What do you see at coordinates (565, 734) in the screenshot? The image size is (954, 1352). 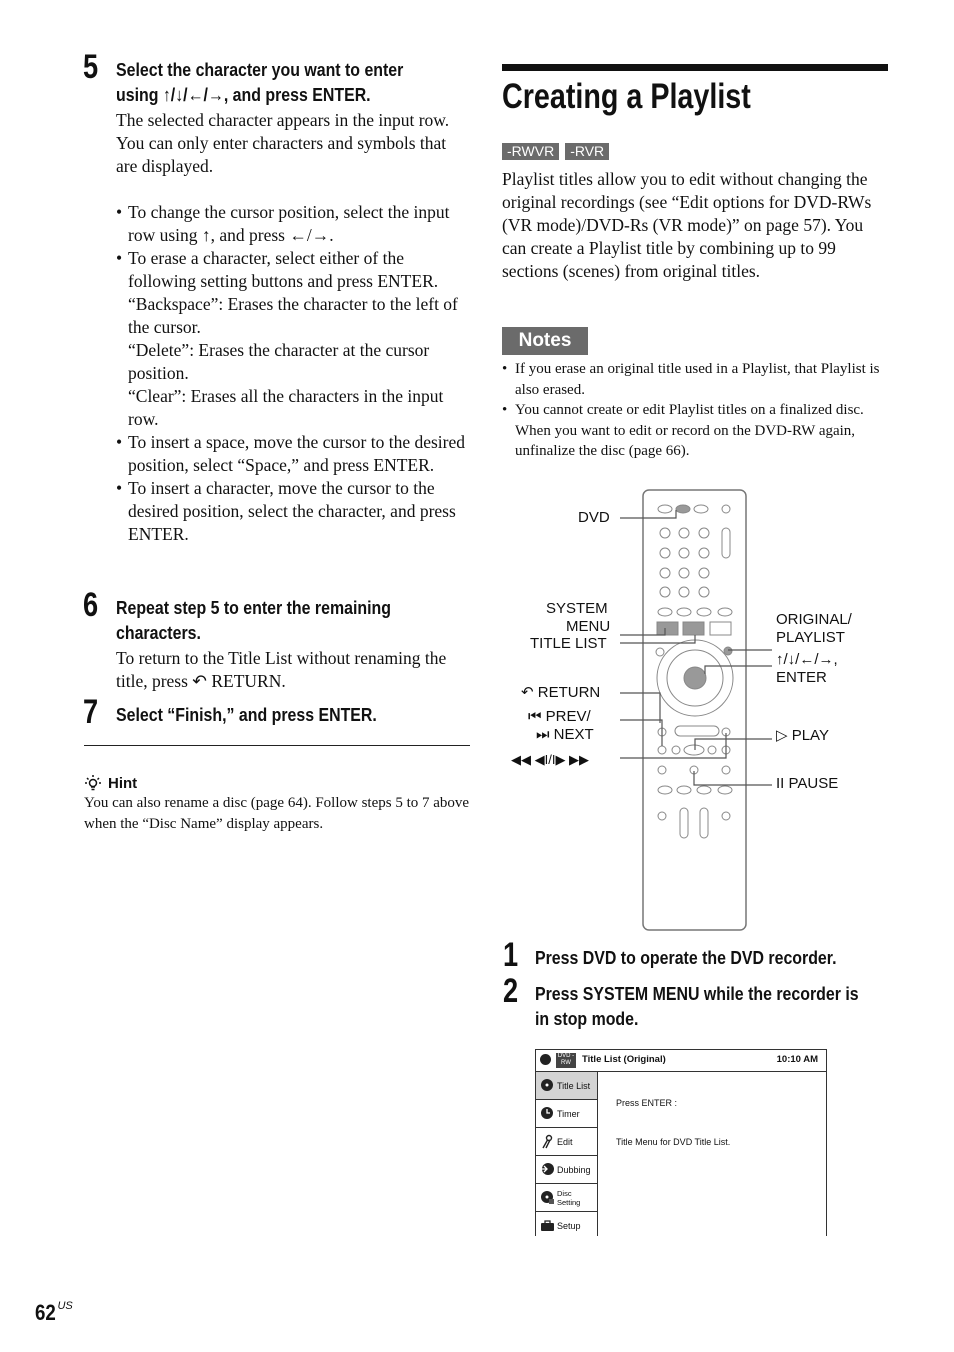 I see `label-next: ⏭ NEXT` at bounding box center [565, 734].